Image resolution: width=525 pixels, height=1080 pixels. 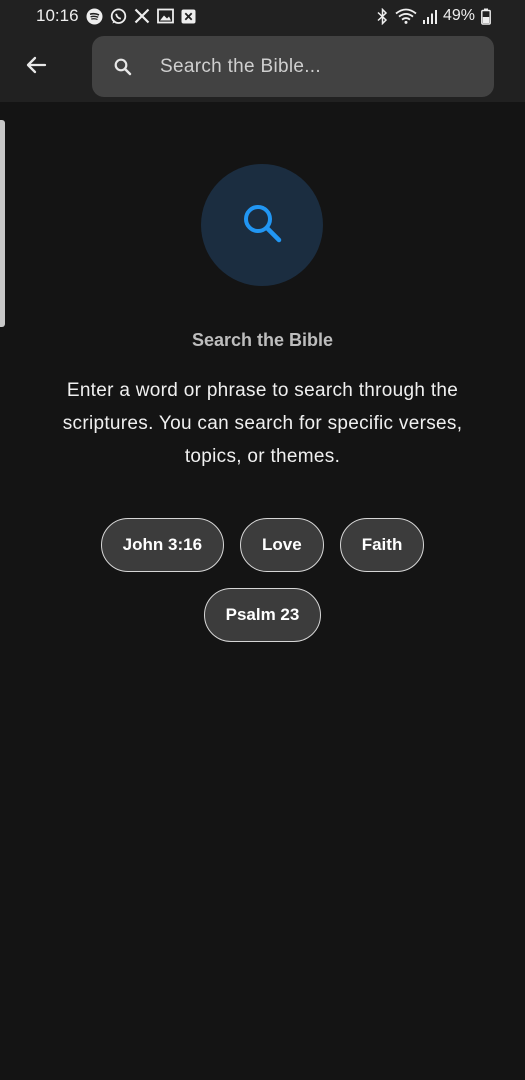 I want to click on search-bar, so click(x=293, y=66).